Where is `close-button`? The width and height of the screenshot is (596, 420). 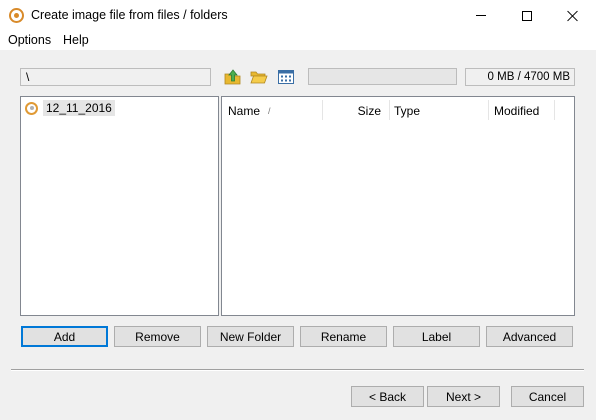 close-button is located at coordinates (573, 15).